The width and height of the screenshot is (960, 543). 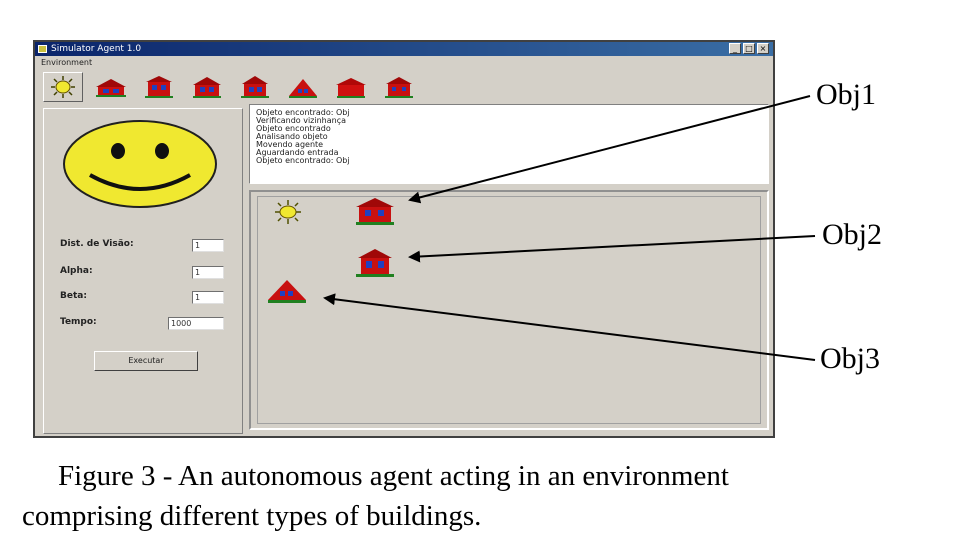 What do you see at coordinates (252, 516) in the screenshot?
I see `caption-line-2: comprising different types of buildings.` at bounding box center [252, 516].